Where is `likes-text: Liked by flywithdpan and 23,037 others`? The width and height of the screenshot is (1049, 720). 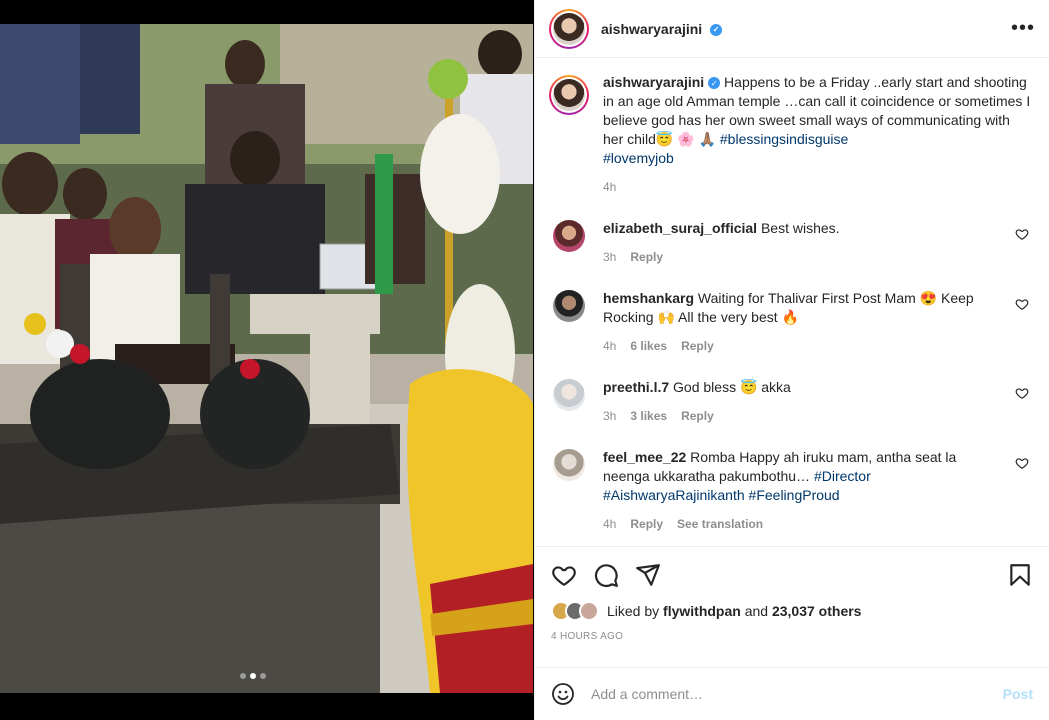 likes-text: Liked by flywithdpan and 23,037 others is located at coordinates (734, 611).